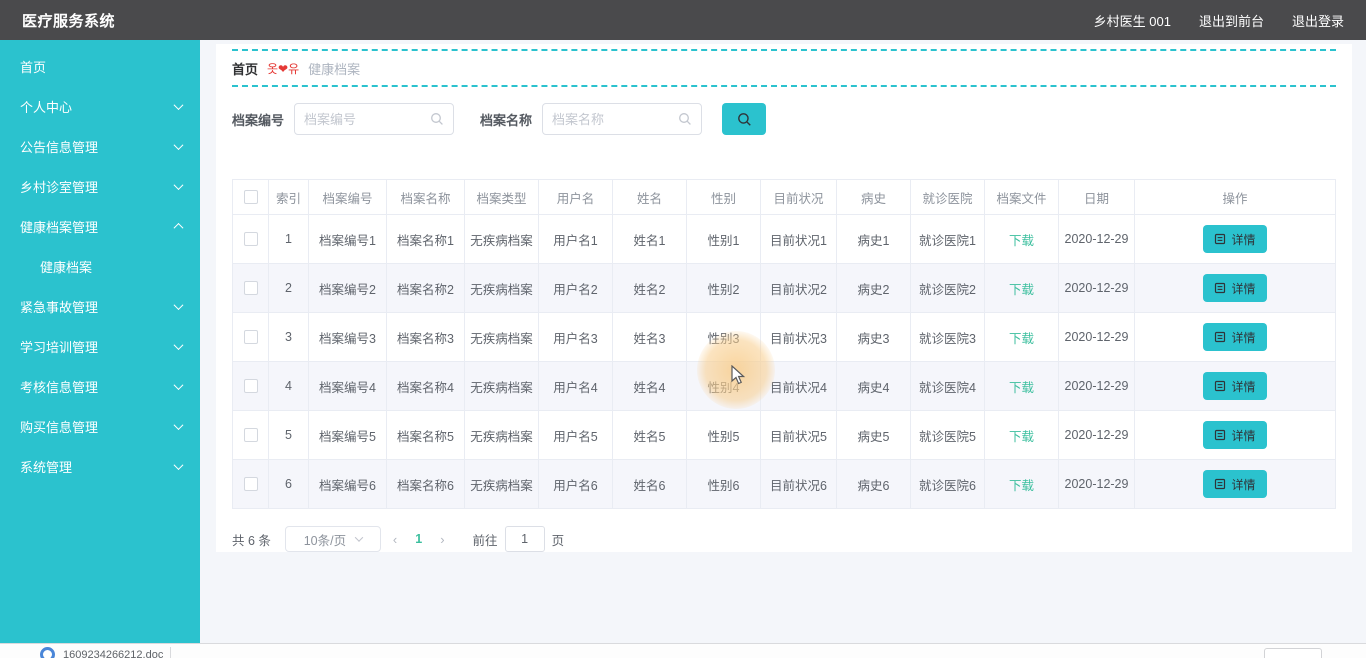 This screenshot has width=1366, height=658. I want to click on column-header: 病史, so click(873, 197).